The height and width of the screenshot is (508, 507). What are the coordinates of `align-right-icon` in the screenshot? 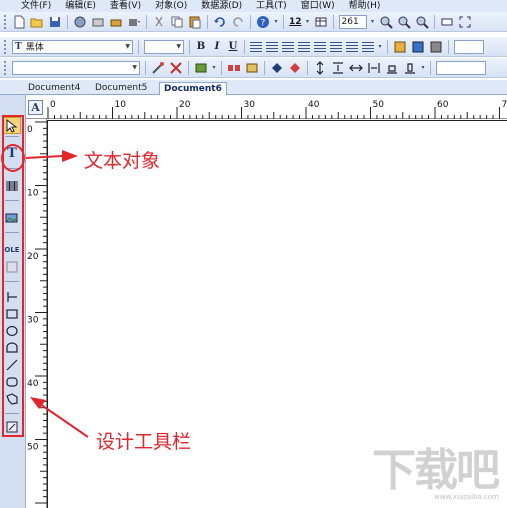 It's located at (288, 46).